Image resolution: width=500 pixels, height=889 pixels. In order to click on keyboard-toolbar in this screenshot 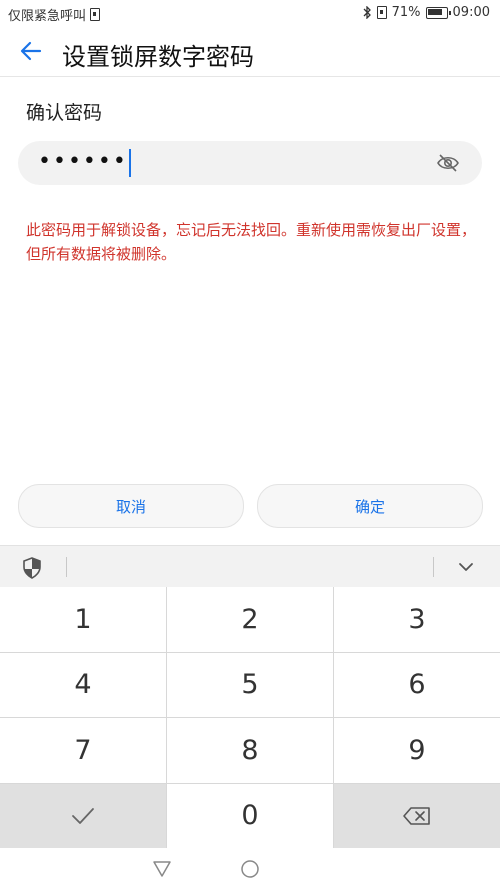, I will do `click(250, 566)`.